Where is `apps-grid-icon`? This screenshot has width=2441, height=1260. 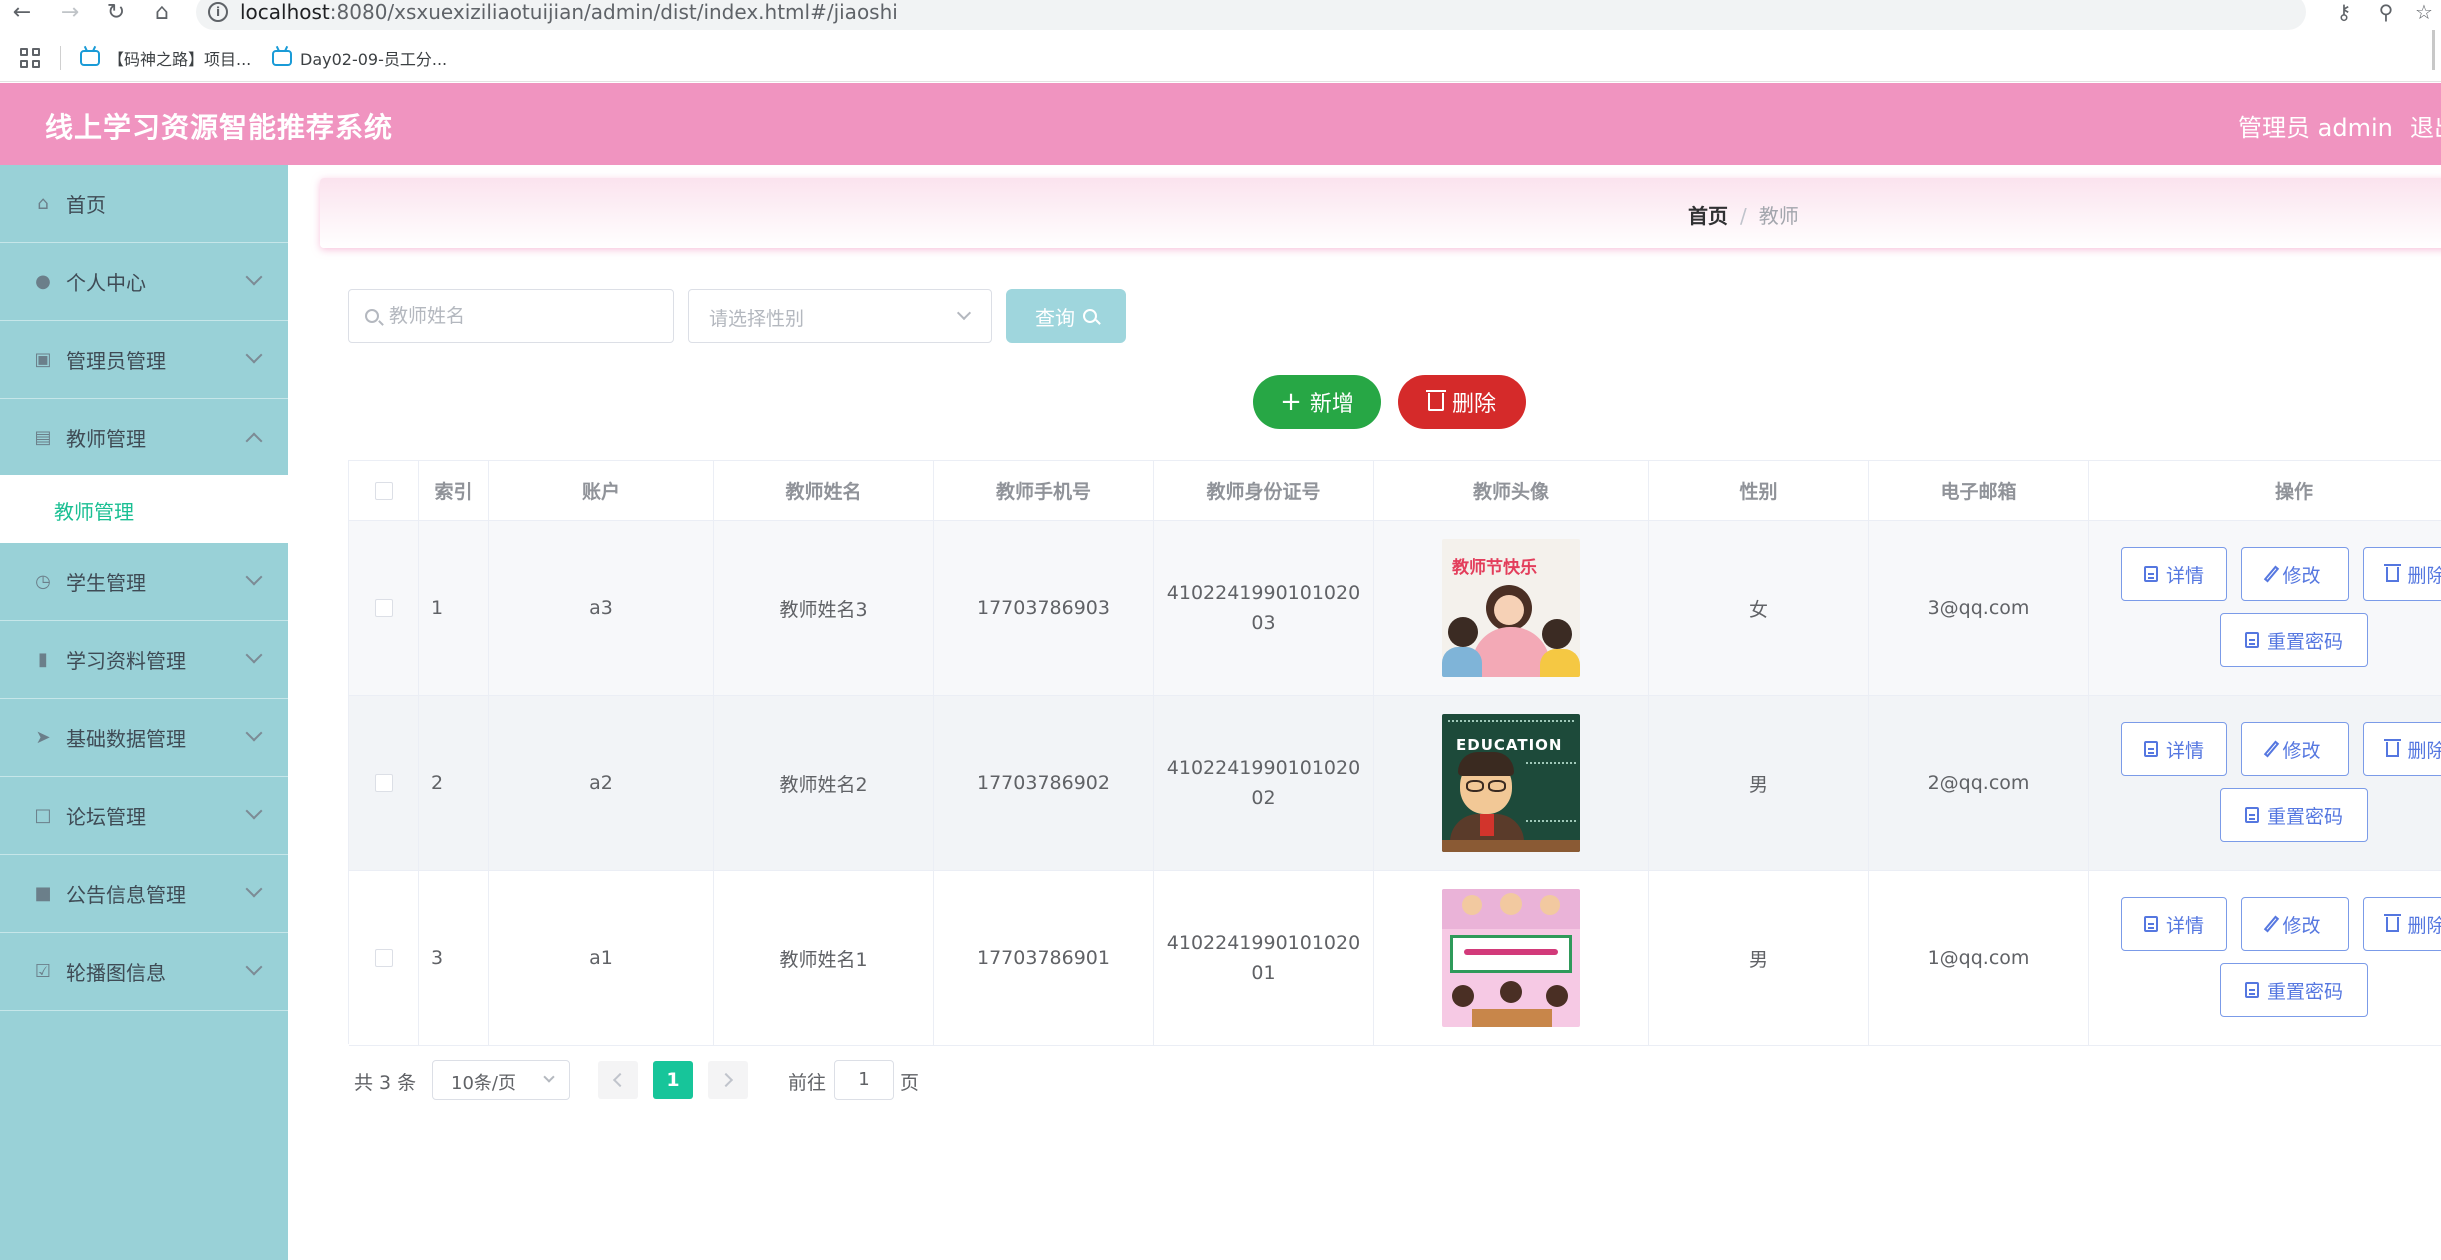
apps-grid-icon is located at coordinates (31, 59).